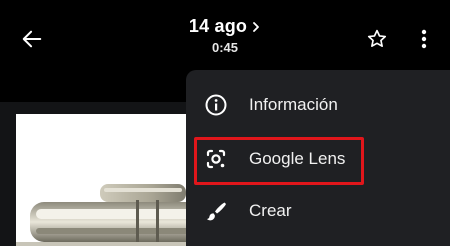 The image size is (450, 246). What do you see at coordinates (256, 26) in the screenshot?
I see `chevron-right-icon` at bounding box center [256, 26].